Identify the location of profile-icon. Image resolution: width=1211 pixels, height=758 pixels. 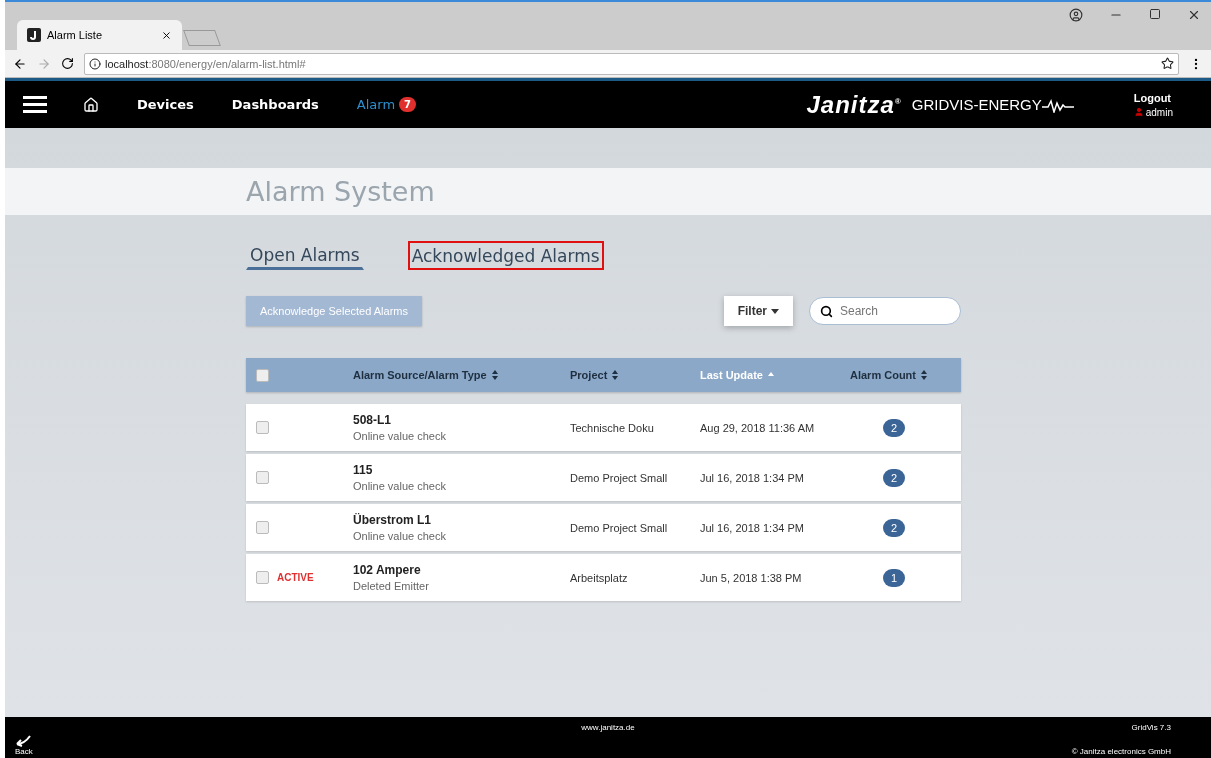
(1076, 15).